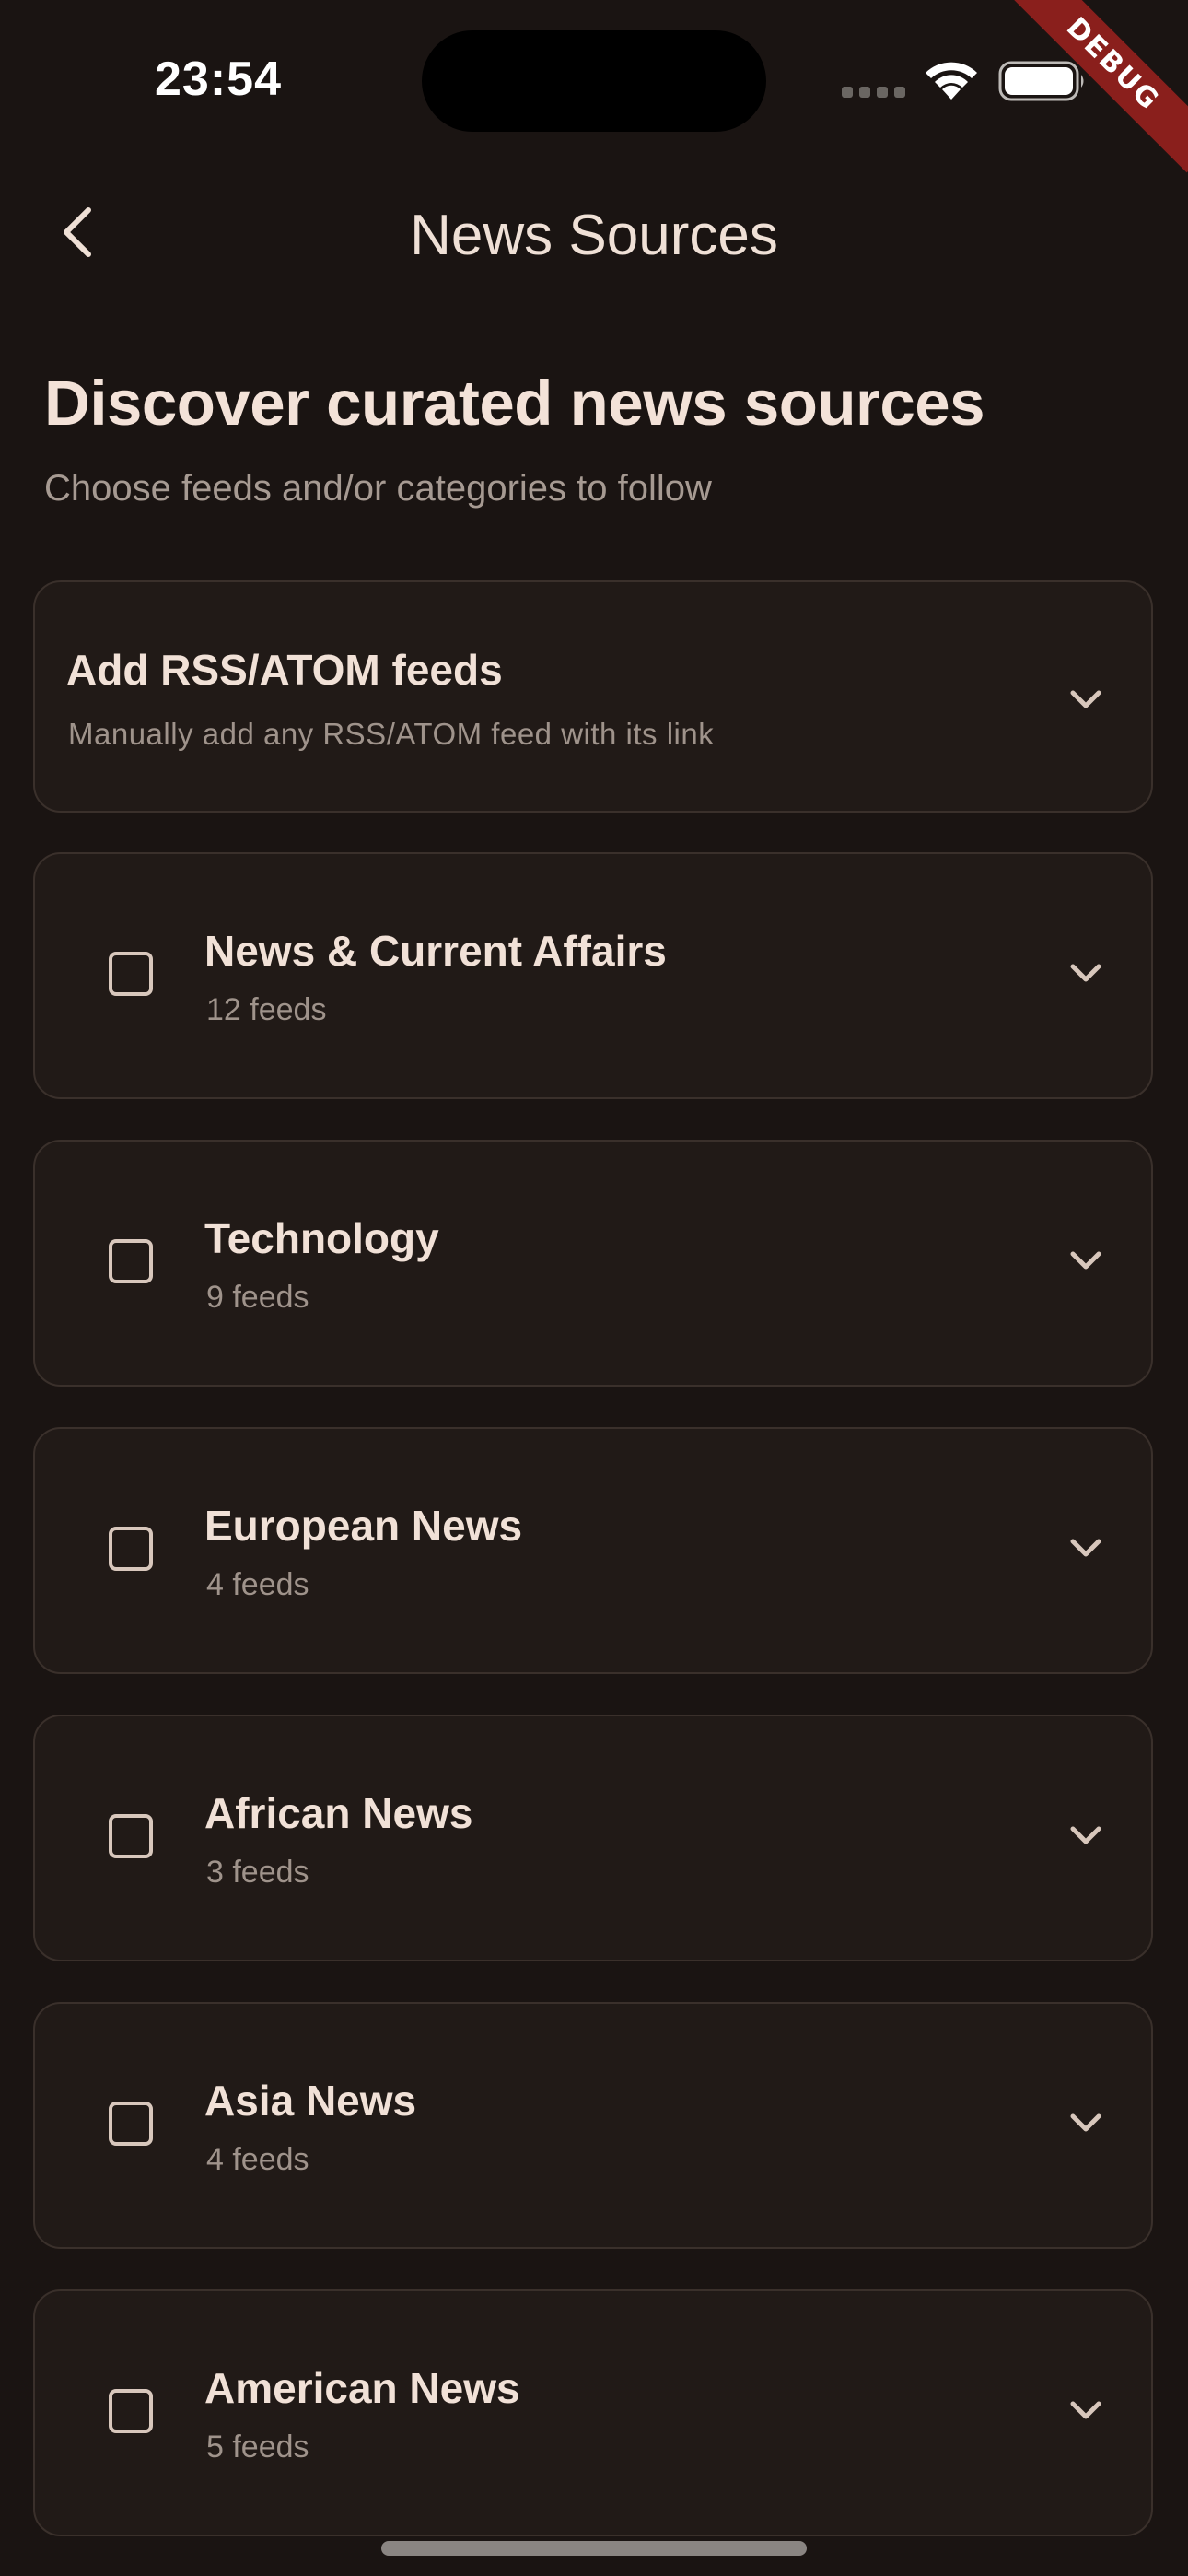  I want to click on app-bar: News Sources, so click(594, 239).